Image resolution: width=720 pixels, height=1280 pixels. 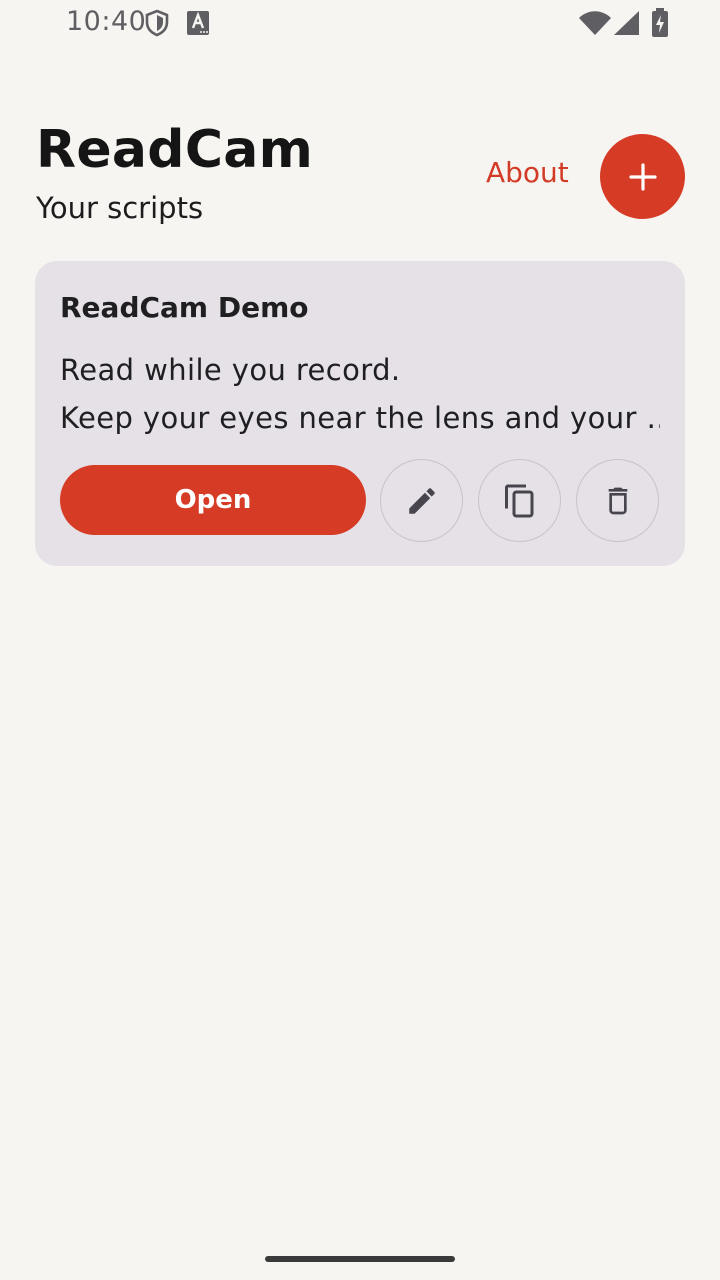 I want to click on shield-icon, so click(x=157, y=23).